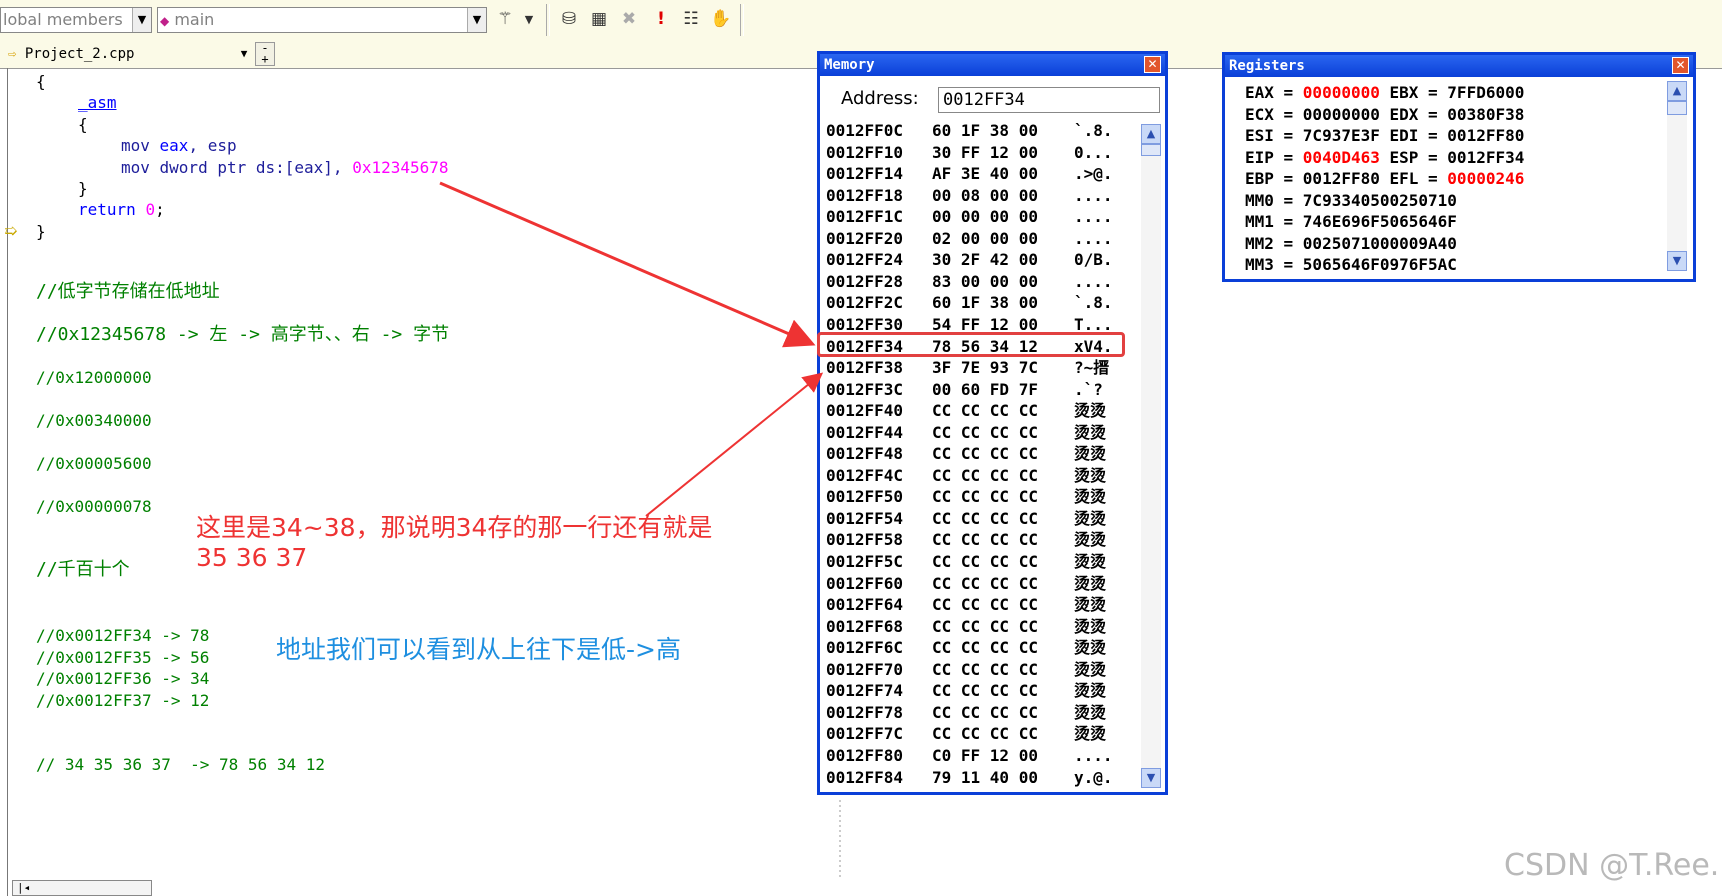  What do you see at coordinates (985, 281) in the screenshot?
I see `memory-bytes: 83 00 00 00` at bounding box center [985, 281].